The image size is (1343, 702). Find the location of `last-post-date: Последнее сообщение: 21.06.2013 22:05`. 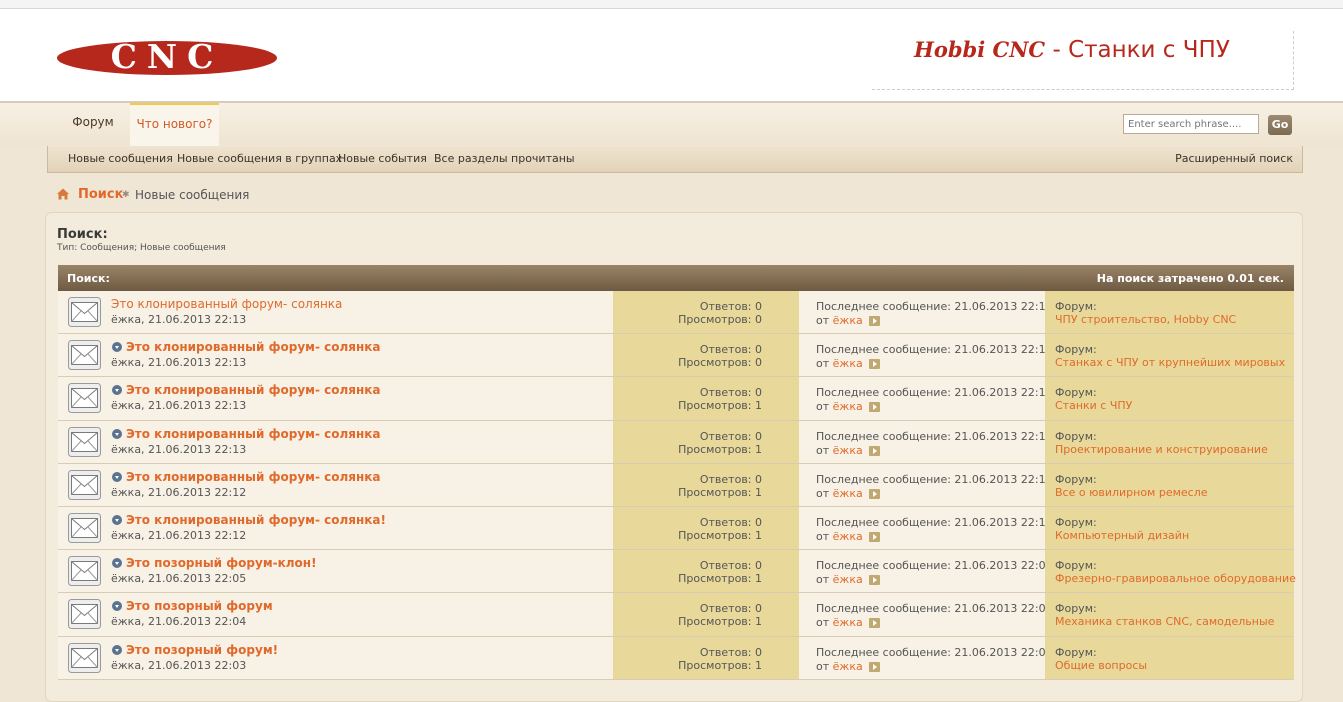

last-post-date: Последнее сообщение: 21.06.2013 22:05 is located at coordinates (934, 566).